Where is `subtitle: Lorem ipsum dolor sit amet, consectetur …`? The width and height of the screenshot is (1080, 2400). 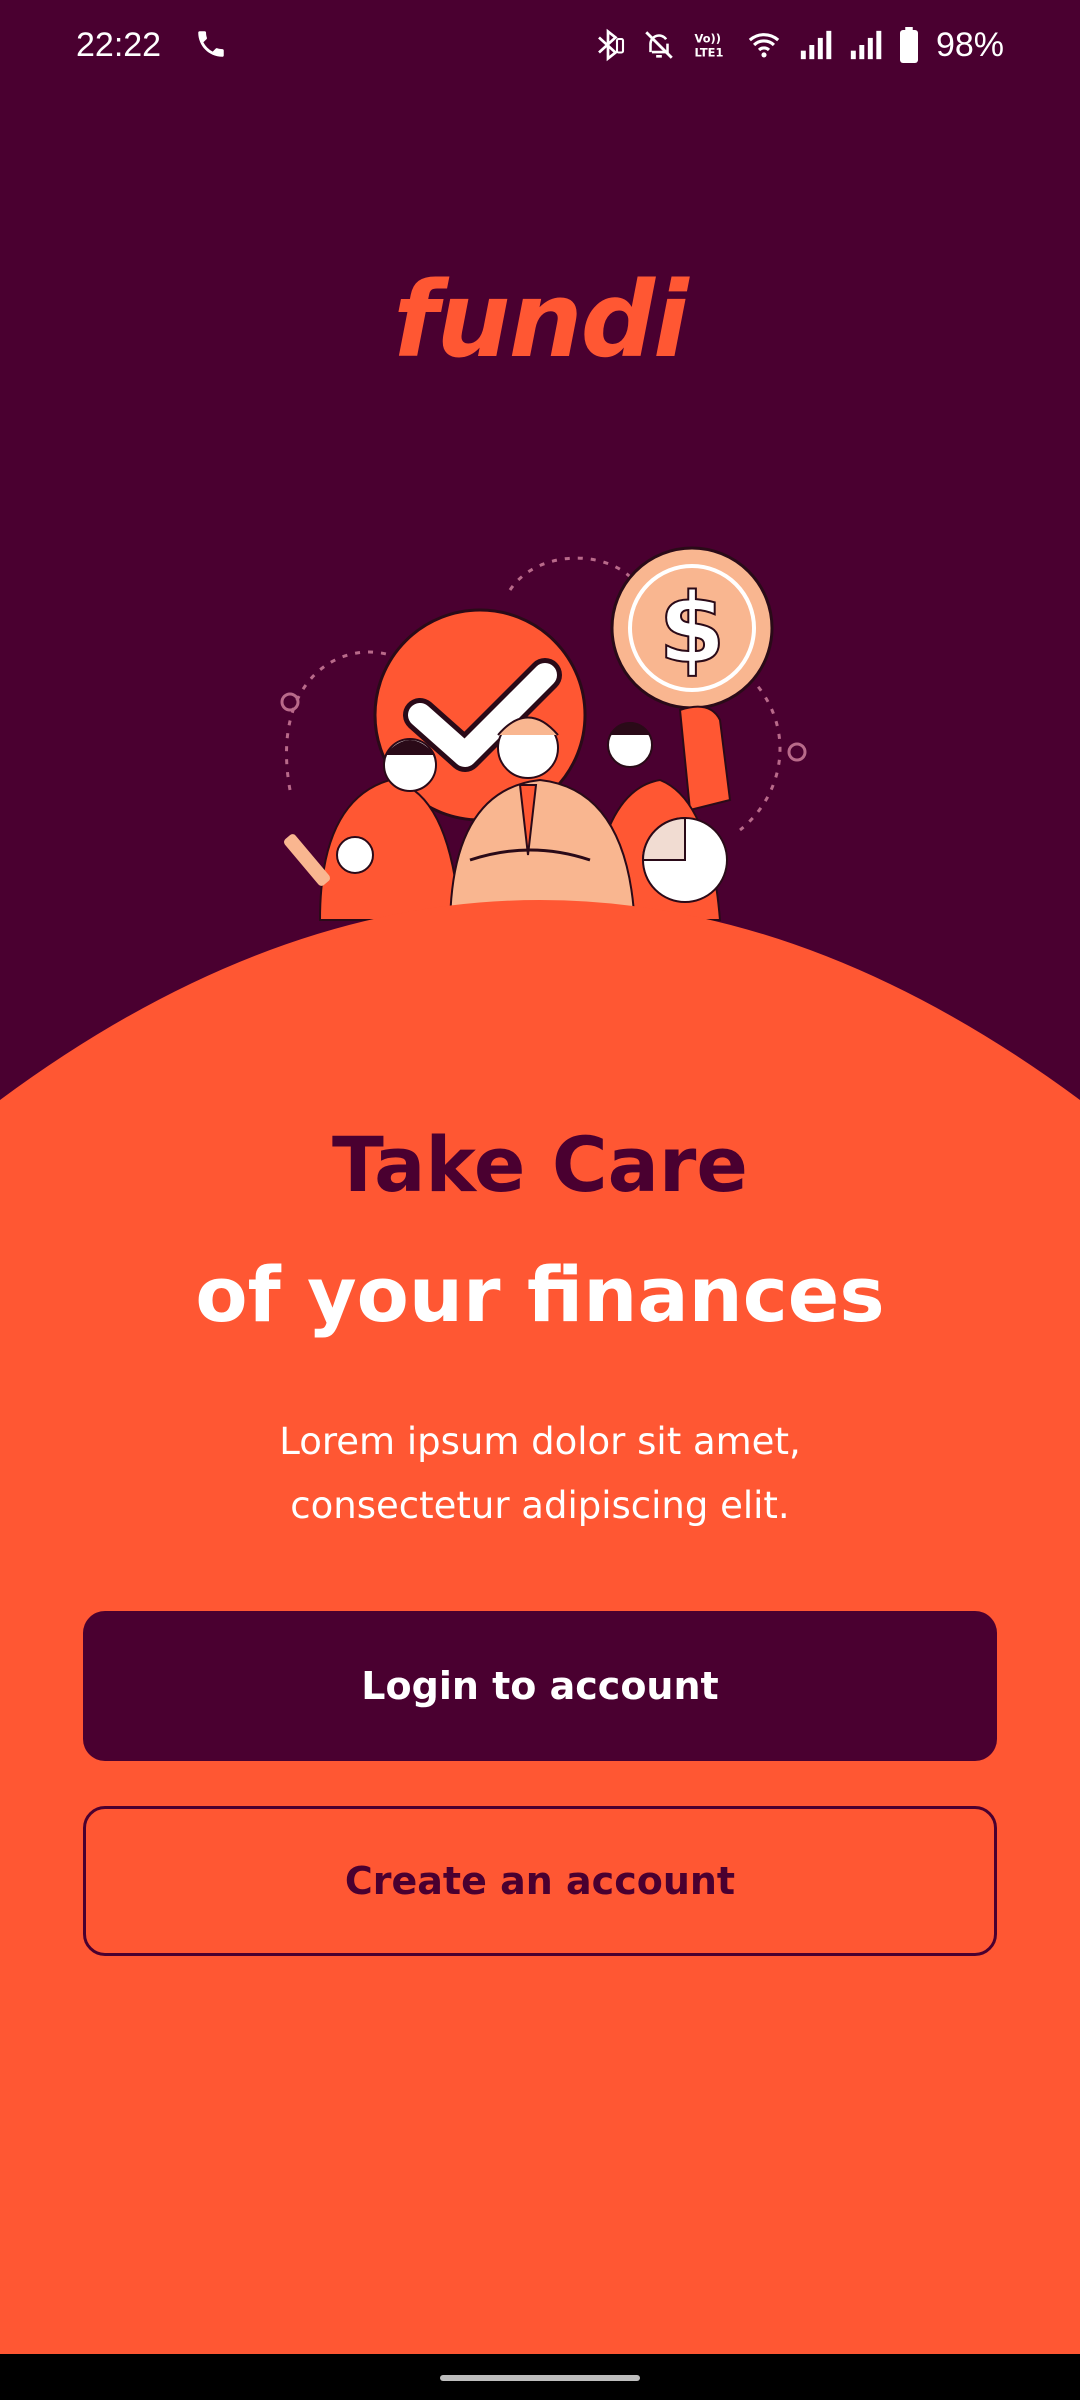
subtitle: Lorem ipsum dolor sit amet, consectetur … is located at coordinates (540, 1473).